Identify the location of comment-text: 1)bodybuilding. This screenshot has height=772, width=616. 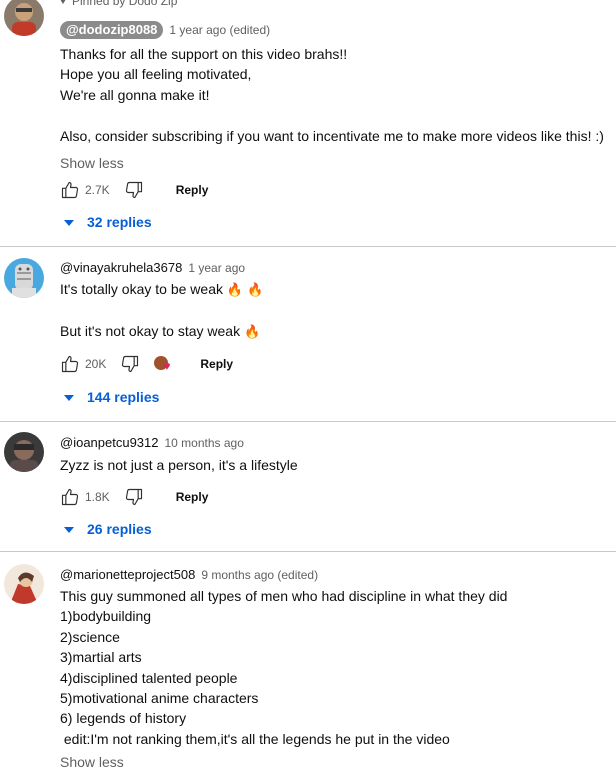
(106, 616).